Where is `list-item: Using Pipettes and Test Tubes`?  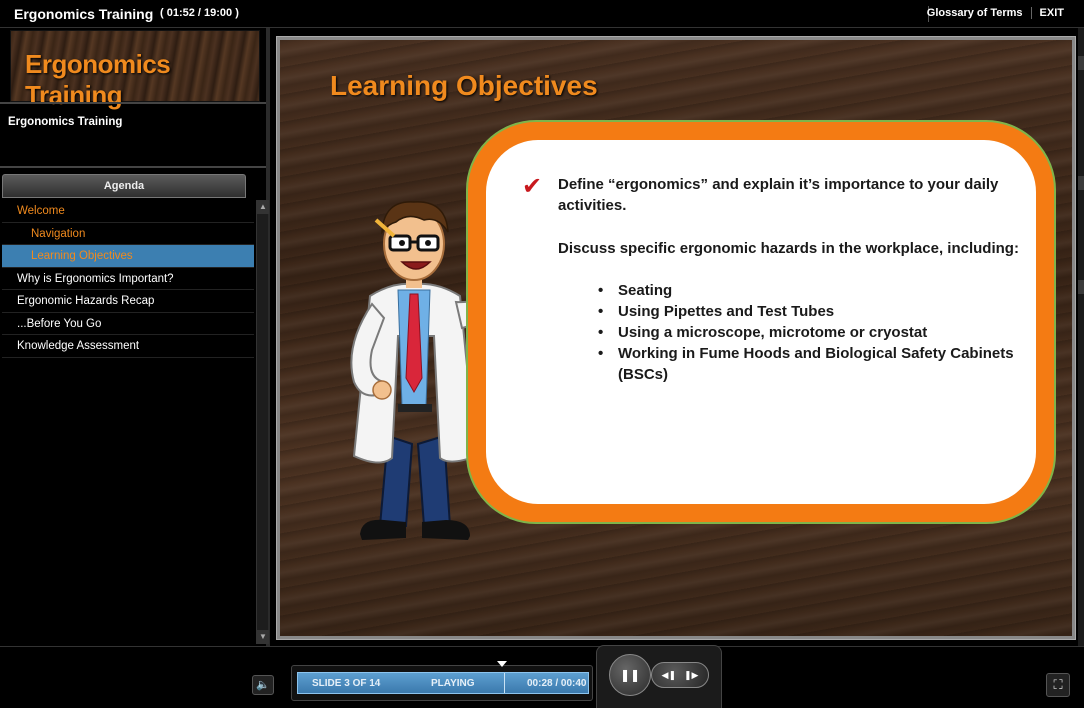
list-item: Using Pipettes and Test Tubes is located at coordinates (808, 311).